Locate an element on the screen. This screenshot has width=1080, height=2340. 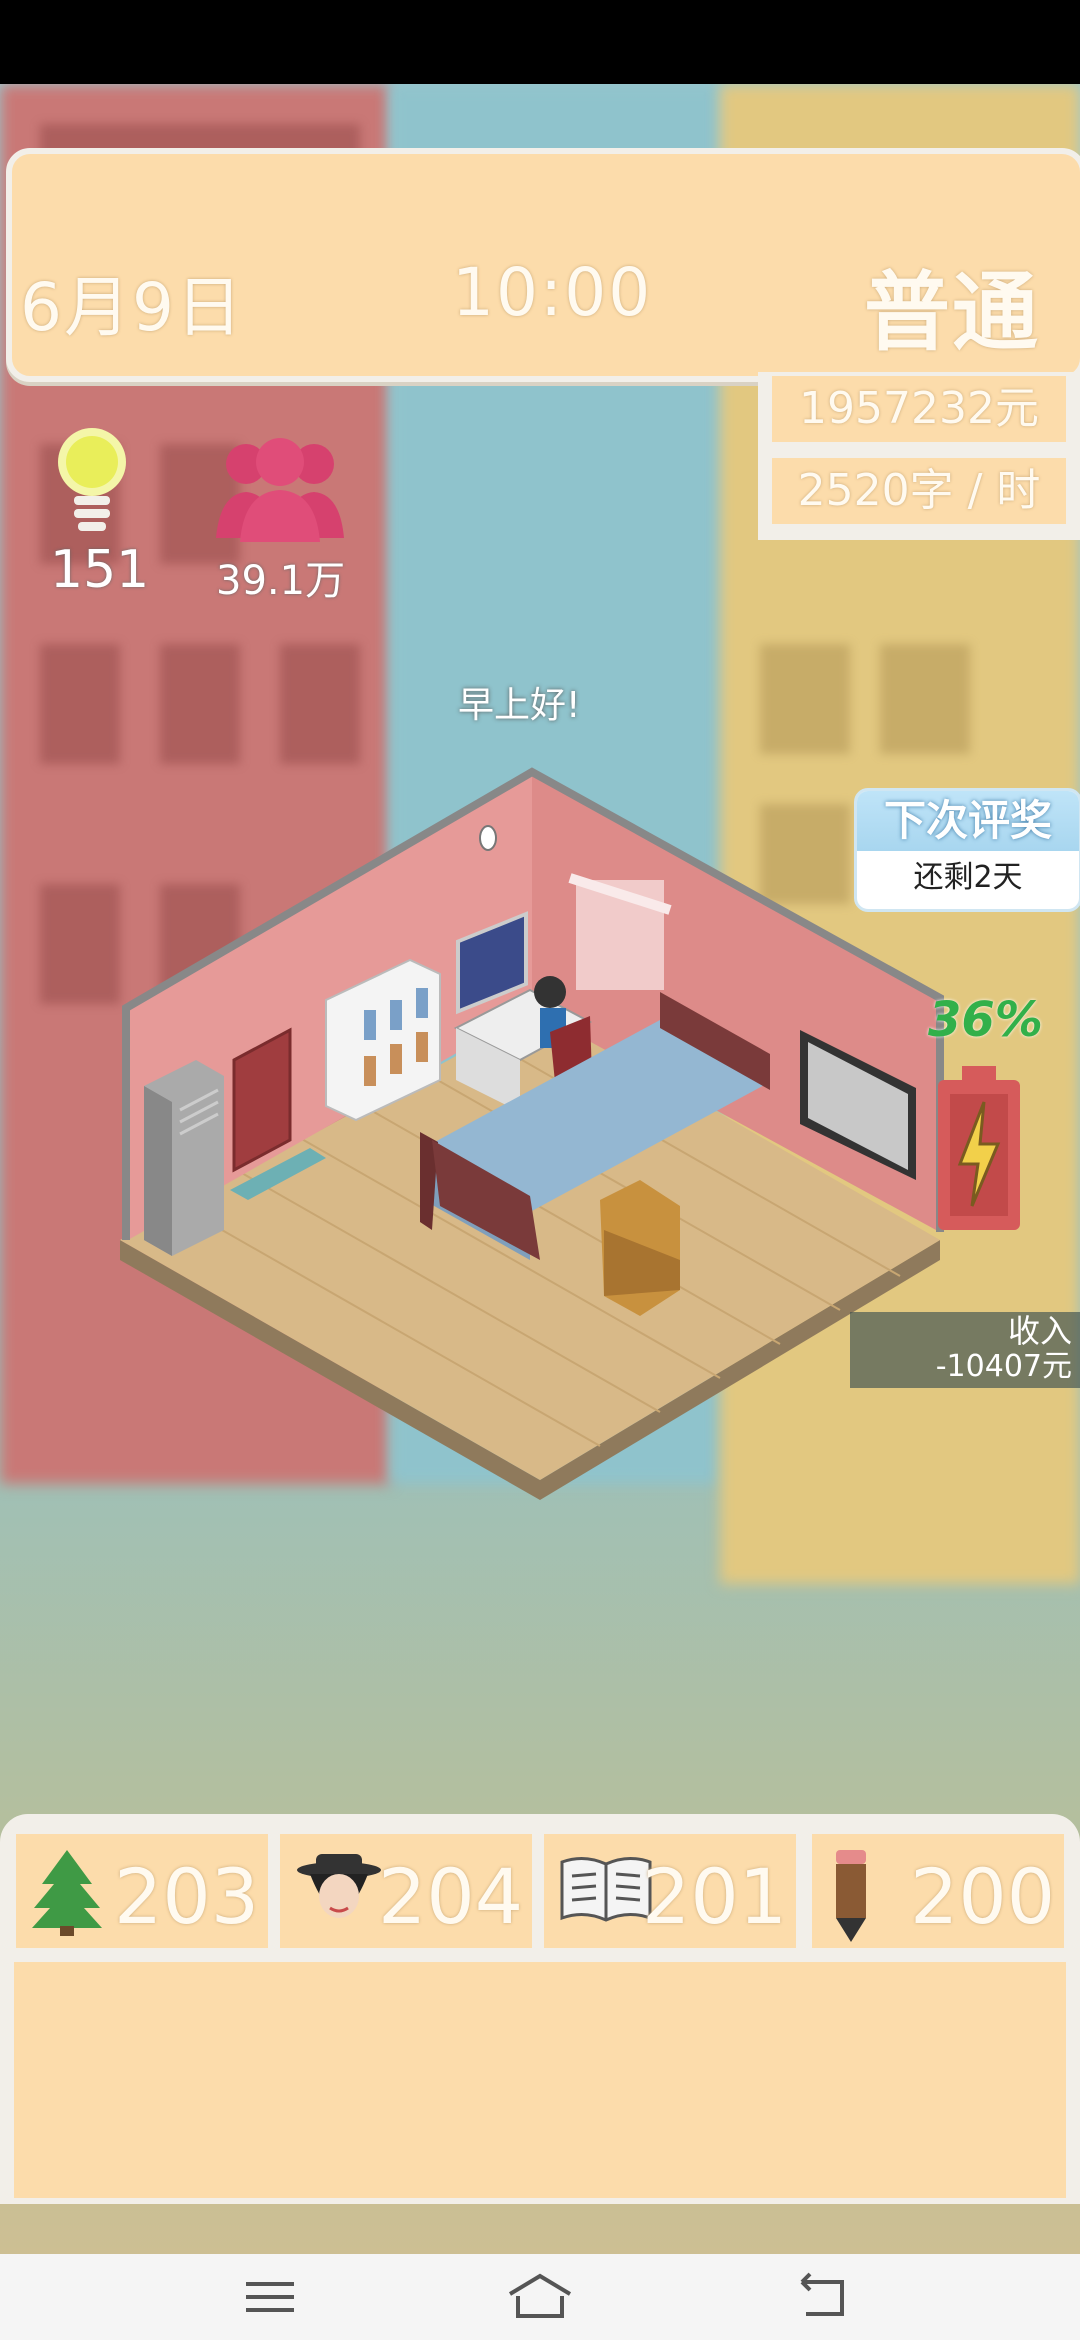
fans-value: 39.1万 is located at coordinates (281, 581).